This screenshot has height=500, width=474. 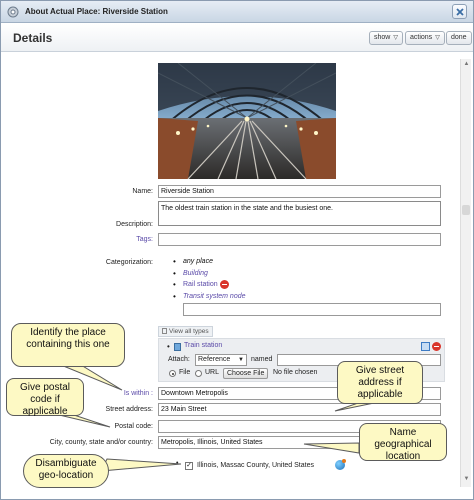 I want to click on view-all-types-button: View all types, so click(x=185, y=331).